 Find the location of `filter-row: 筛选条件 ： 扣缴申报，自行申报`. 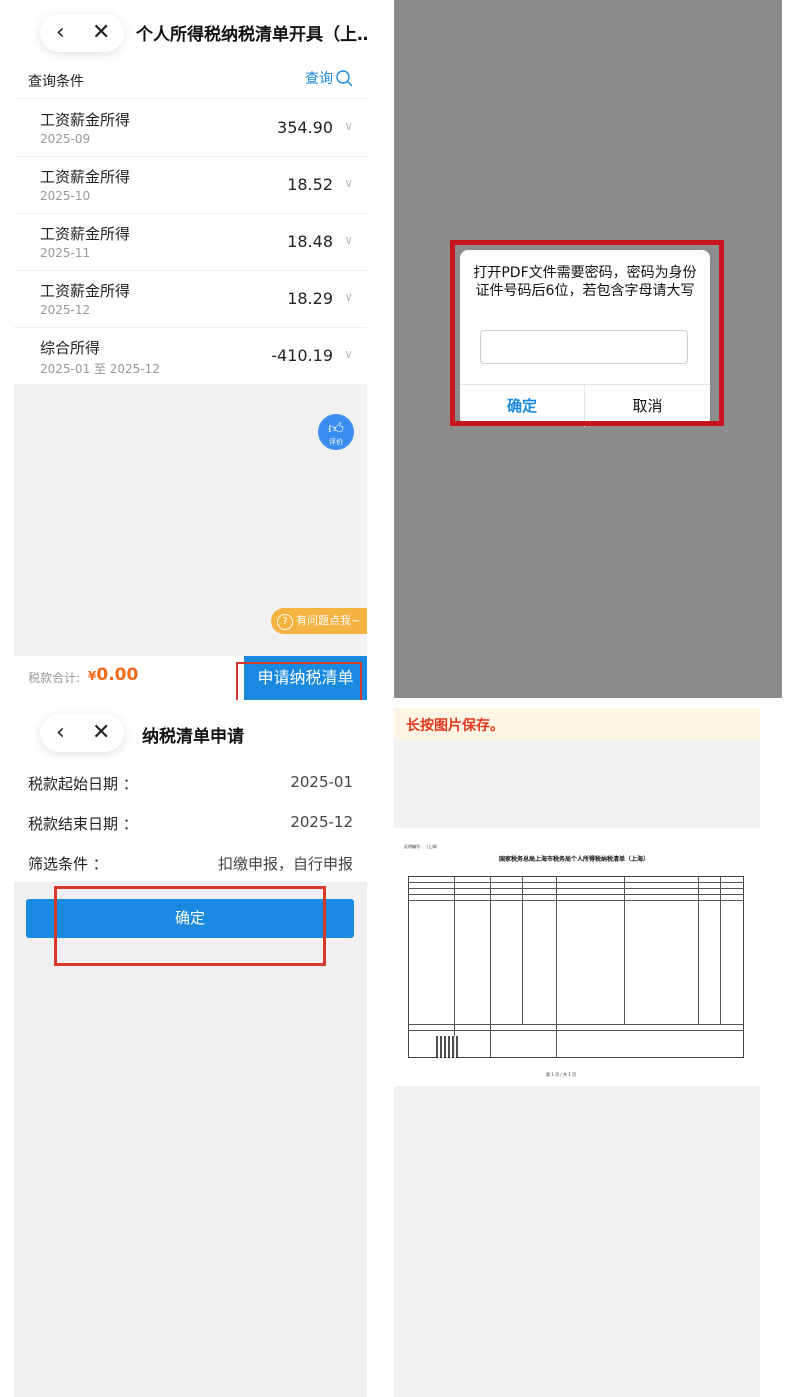

filter-row: 筛选条件 ： 扣缴申报，自行申报 is located at coordinates (190, 862).